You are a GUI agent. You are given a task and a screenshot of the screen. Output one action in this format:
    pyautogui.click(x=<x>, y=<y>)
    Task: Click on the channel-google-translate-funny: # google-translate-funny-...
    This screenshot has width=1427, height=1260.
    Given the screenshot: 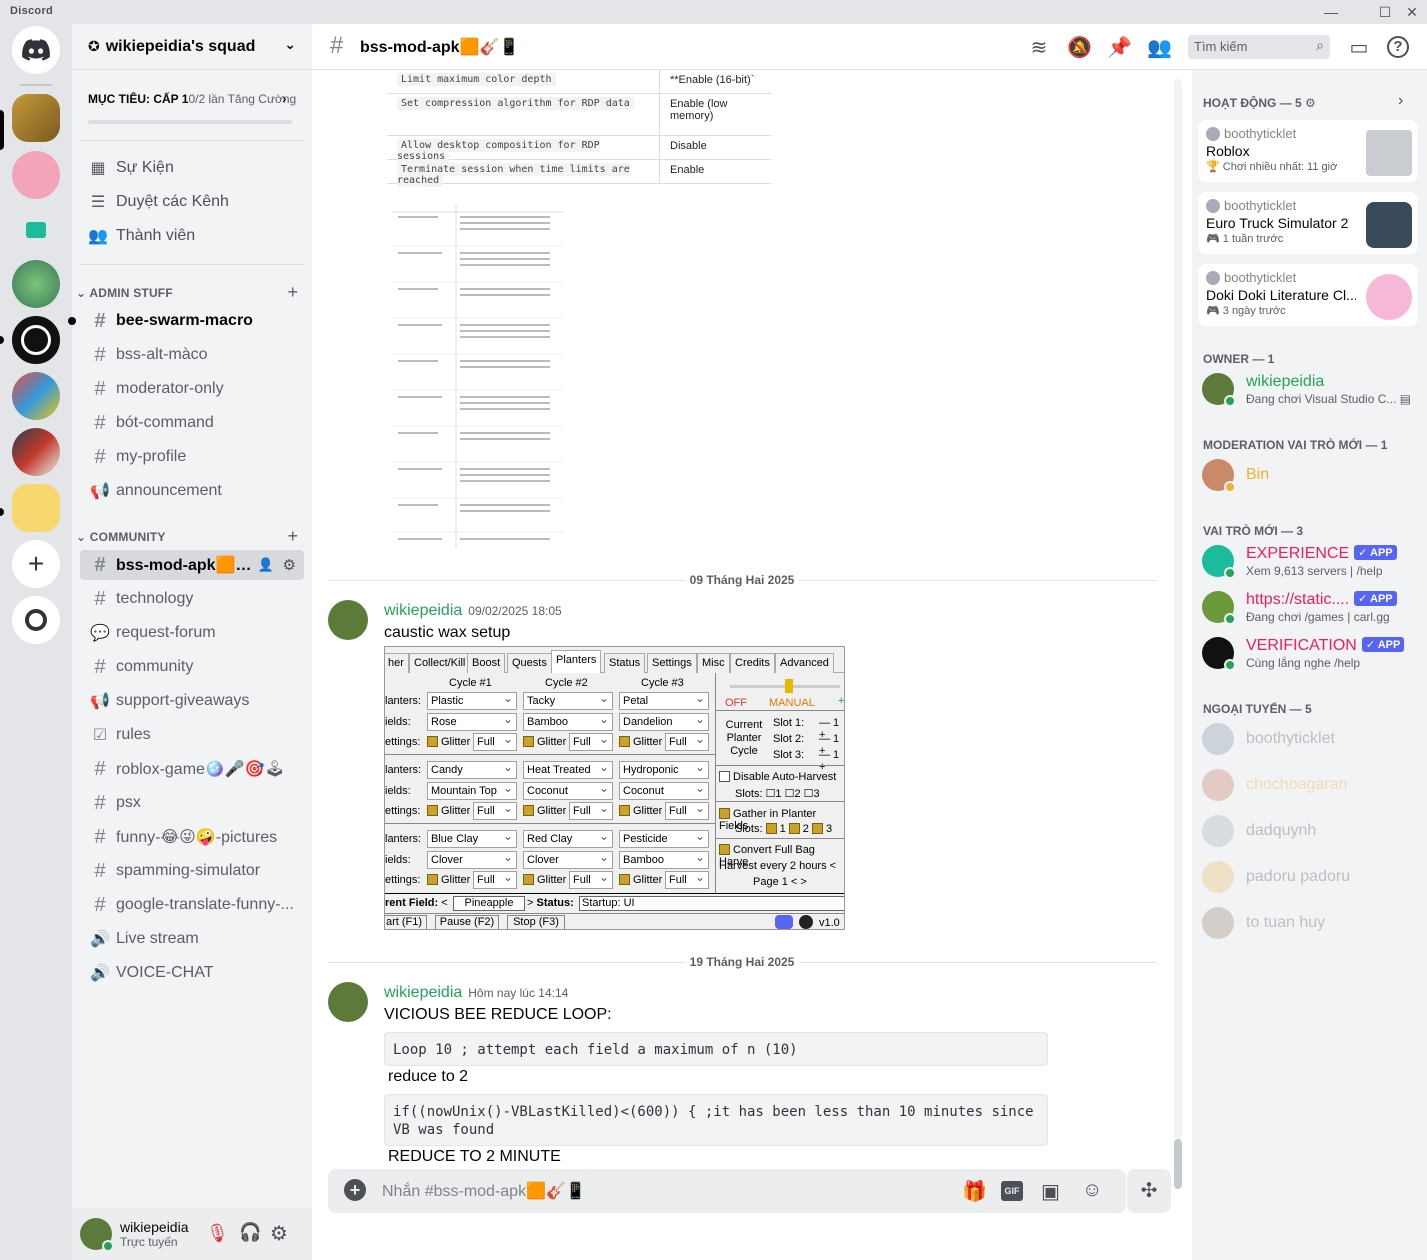 What is the action you would take?
    pyautogui.click(x=192, y=905)
    